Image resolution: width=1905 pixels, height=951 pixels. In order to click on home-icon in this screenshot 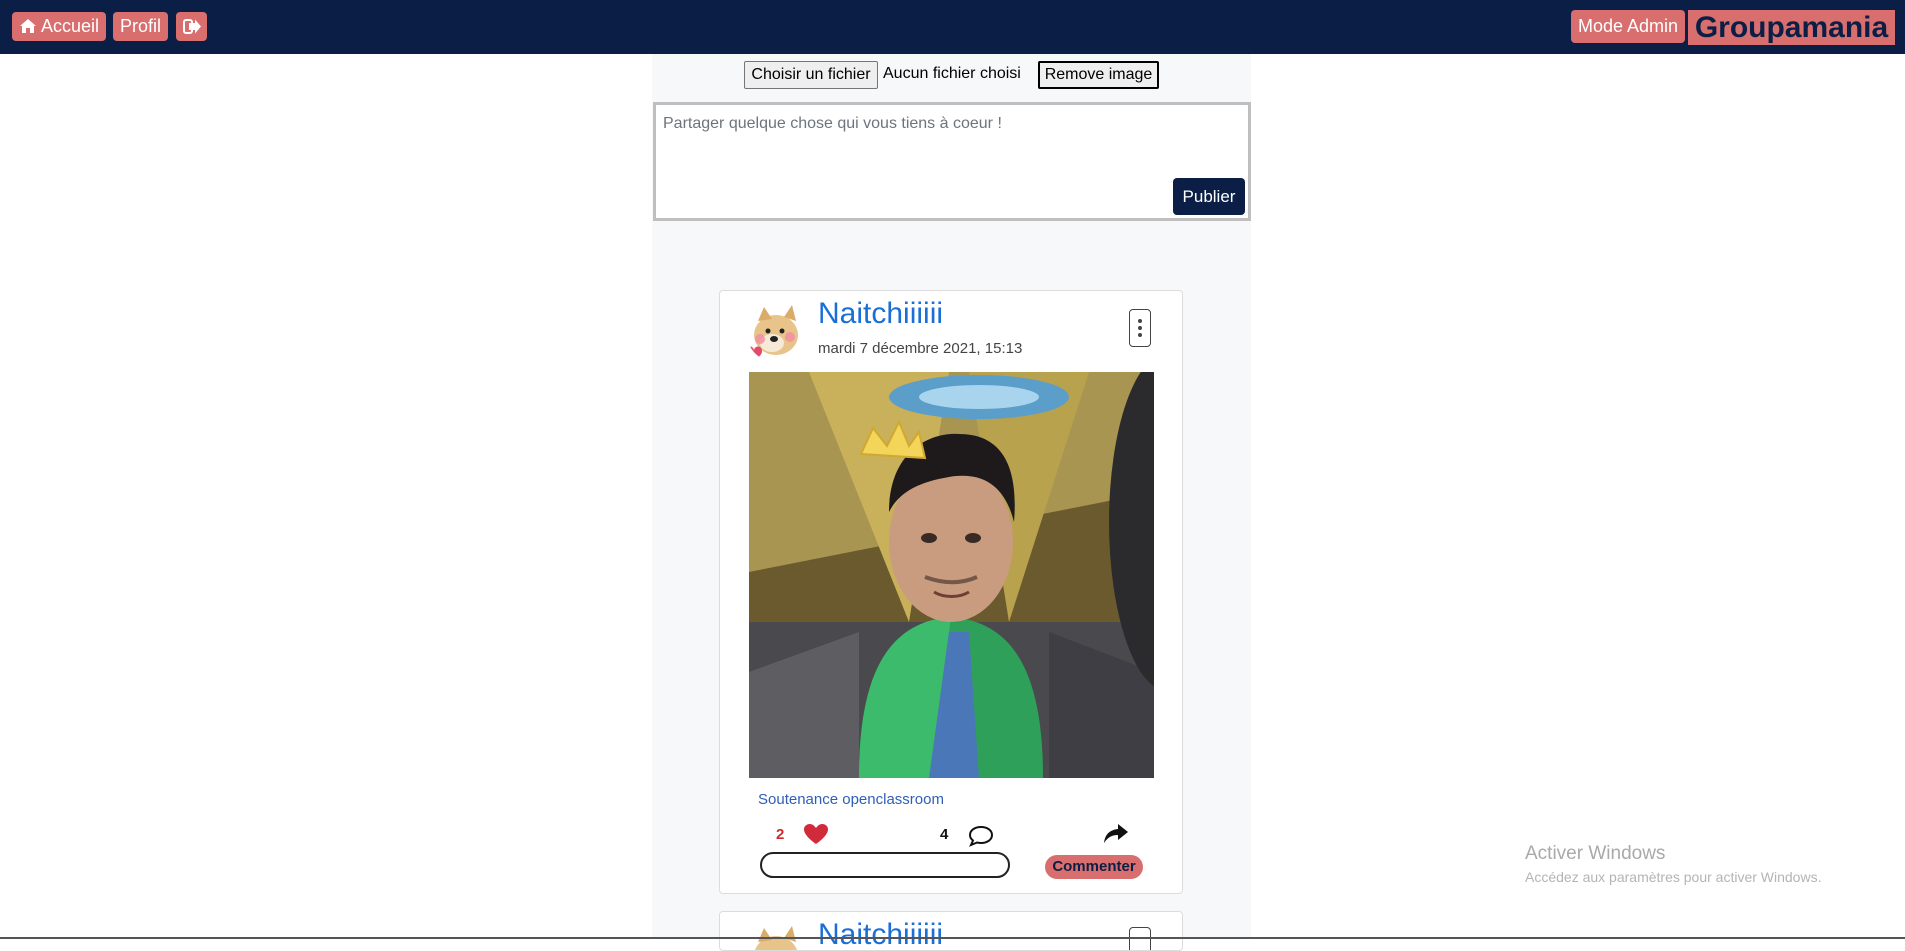, I will do `click(28, 26)`.